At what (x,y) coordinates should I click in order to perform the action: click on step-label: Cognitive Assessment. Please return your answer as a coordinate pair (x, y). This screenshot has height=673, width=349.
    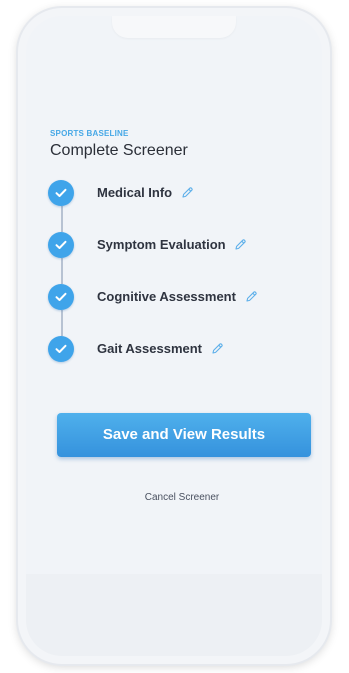
    Looking at the image, I should click on (166, 296).